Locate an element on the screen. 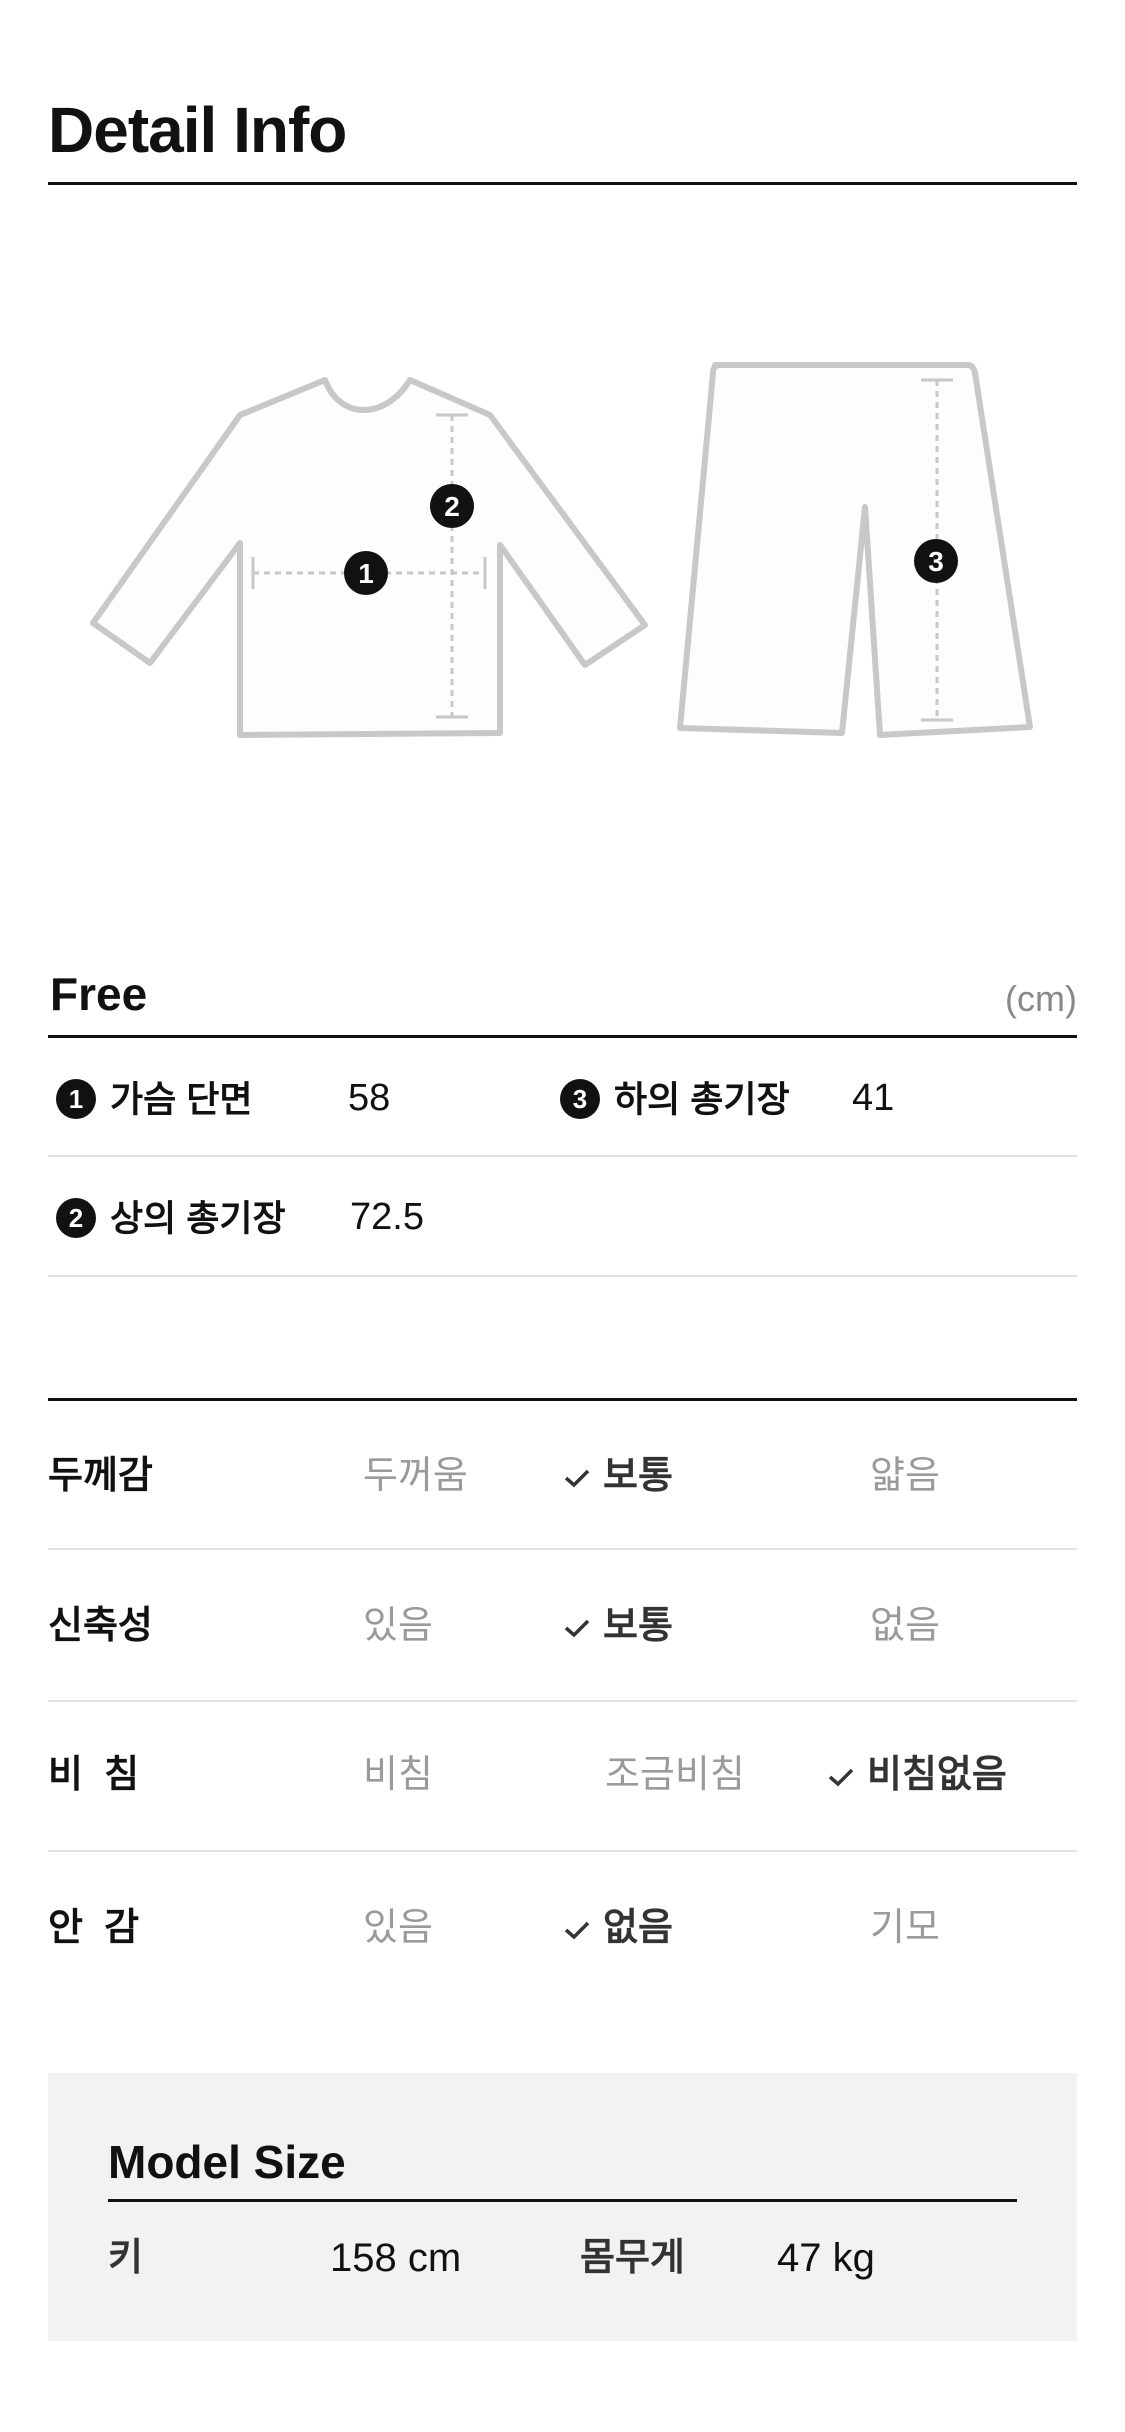 Image resolution: width=1125 pixels, height=2432 pixels. svg-text: 2 is located at coordinates (452, 506).